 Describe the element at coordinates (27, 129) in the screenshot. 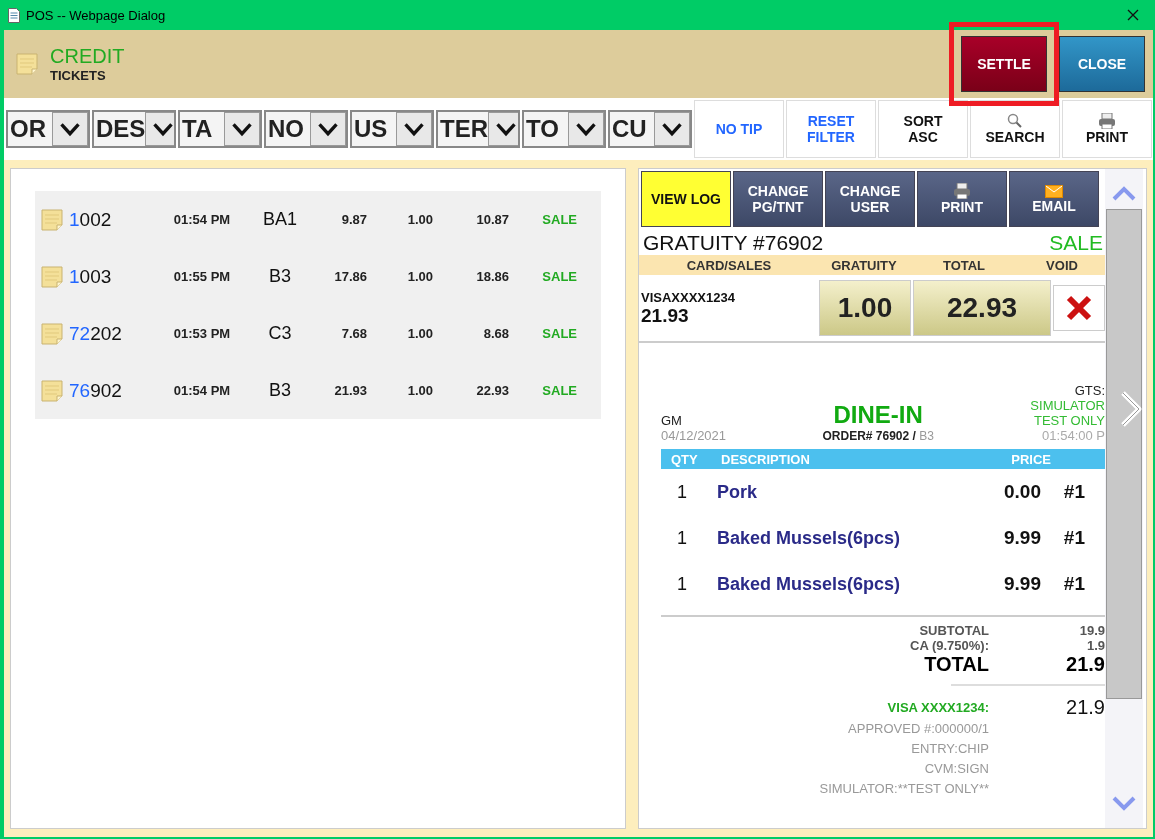

I see `filter-label: OR` at that location.